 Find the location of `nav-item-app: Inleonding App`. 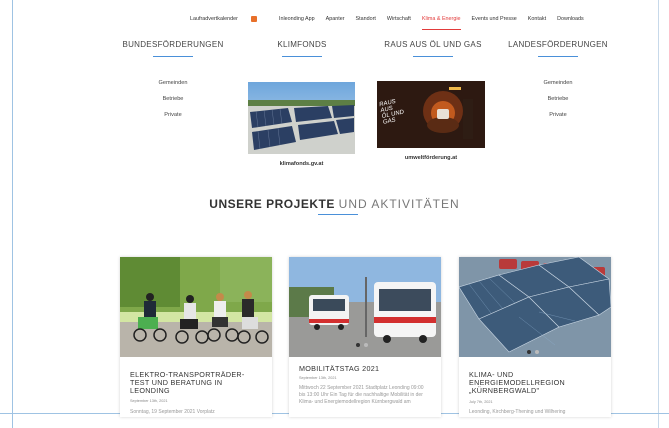

nav-item-app: Inleonding App is located at coordinates (297, 23).